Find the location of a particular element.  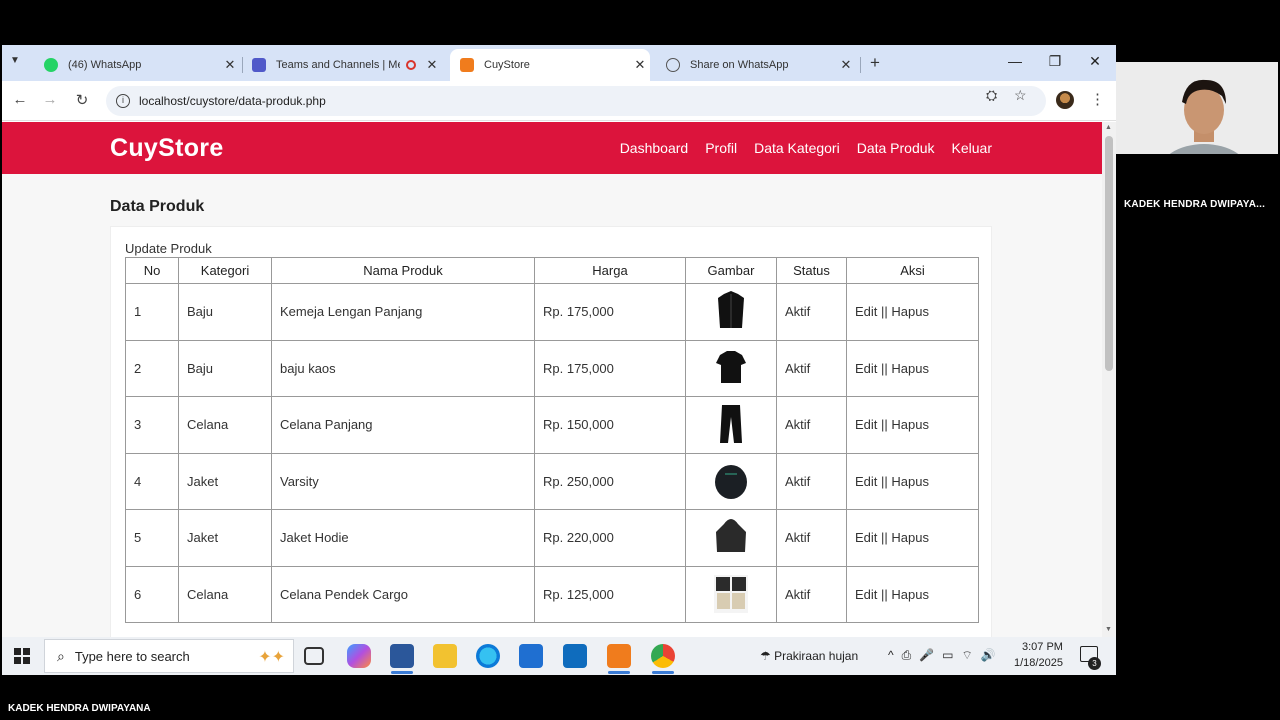

tab-separator is located at coordinates (860, 65).